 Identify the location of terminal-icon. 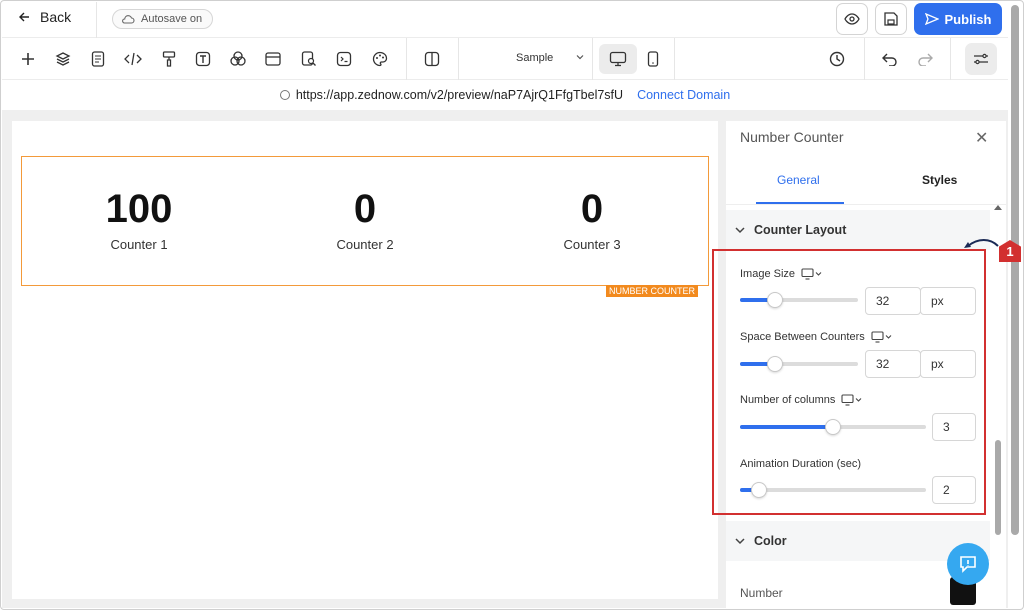
(344, 59).